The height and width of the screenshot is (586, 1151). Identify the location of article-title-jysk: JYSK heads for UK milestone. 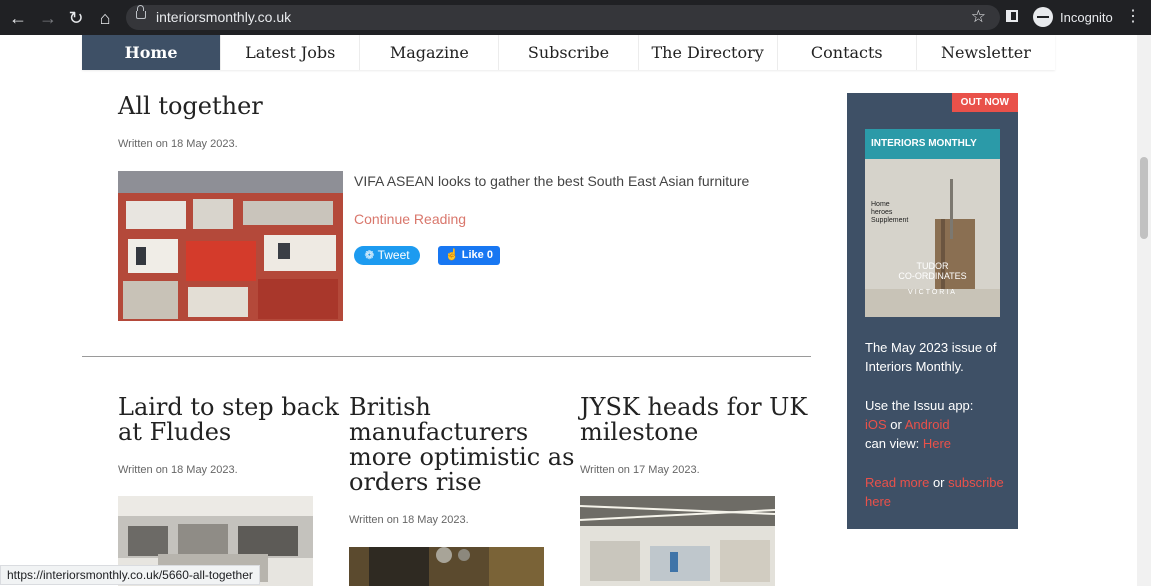
(693, 420).